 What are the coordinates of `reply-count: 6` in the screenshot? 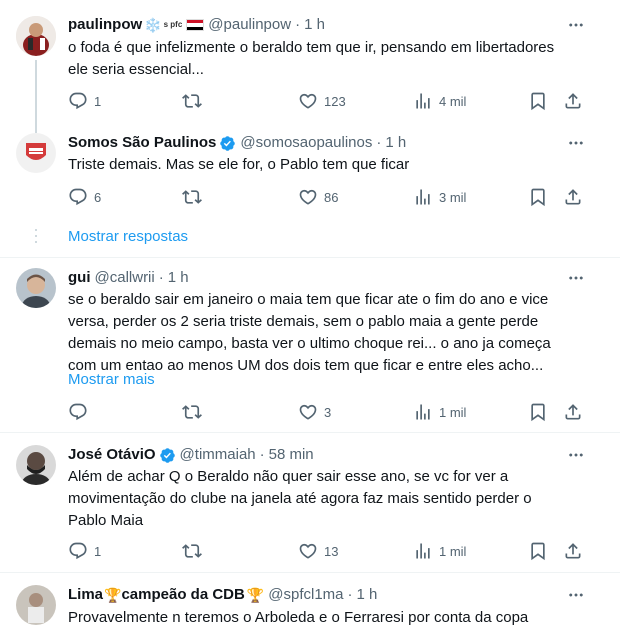 It's located at (98, 197).